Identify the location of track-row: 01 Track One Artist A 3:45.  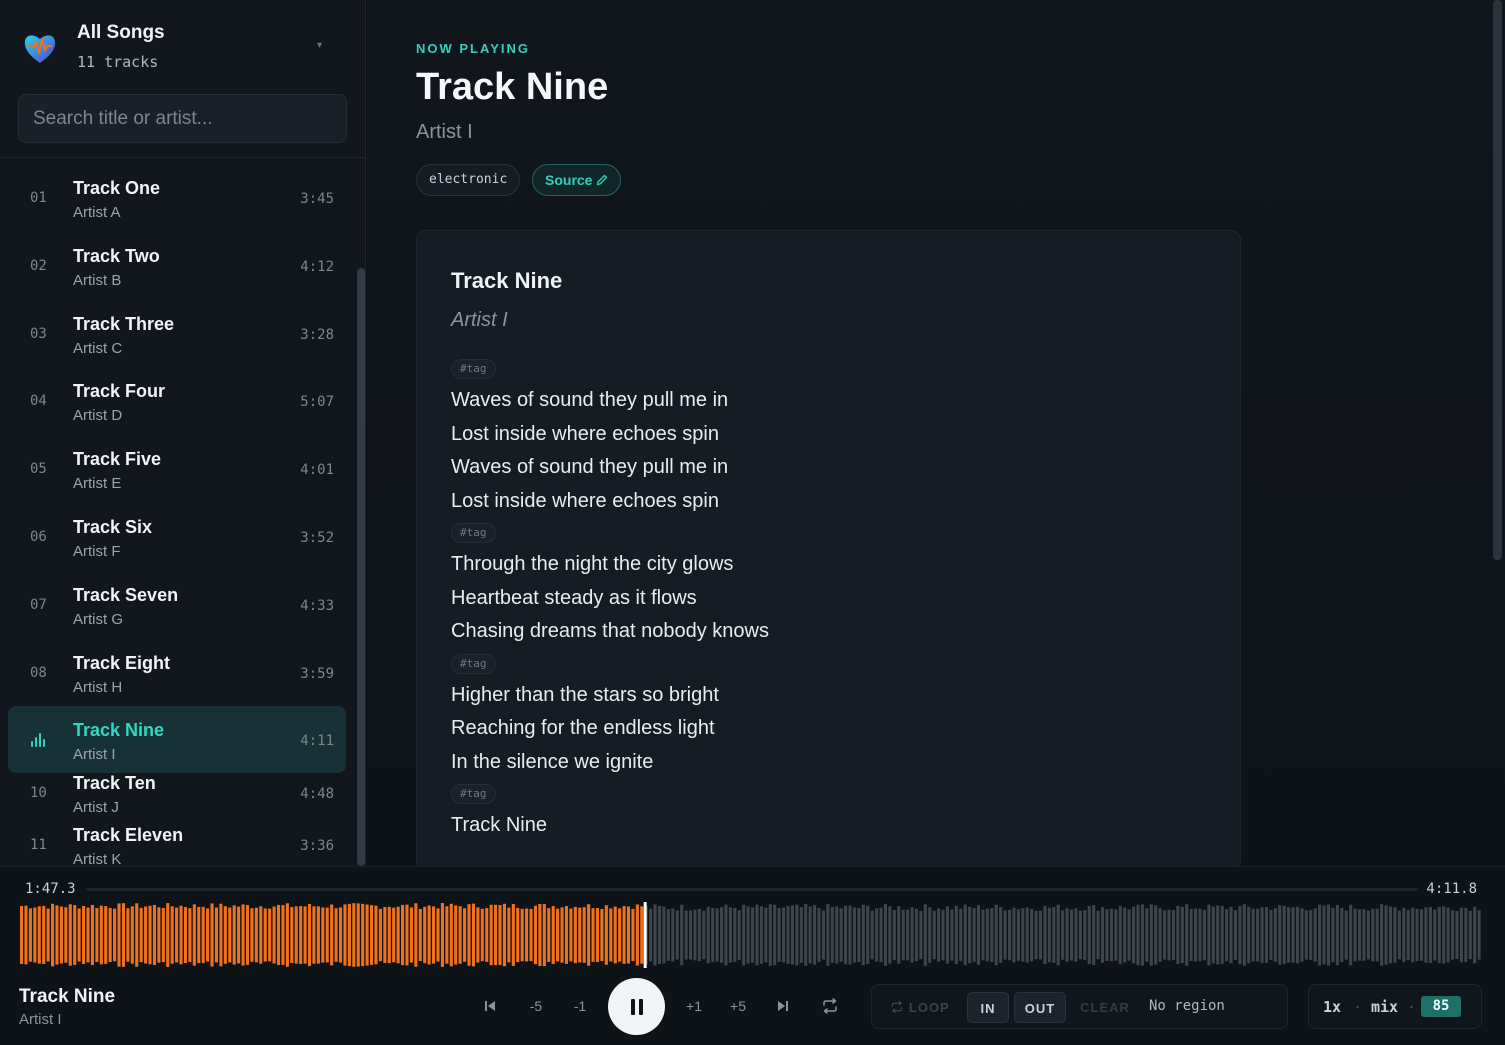
(177, 197).